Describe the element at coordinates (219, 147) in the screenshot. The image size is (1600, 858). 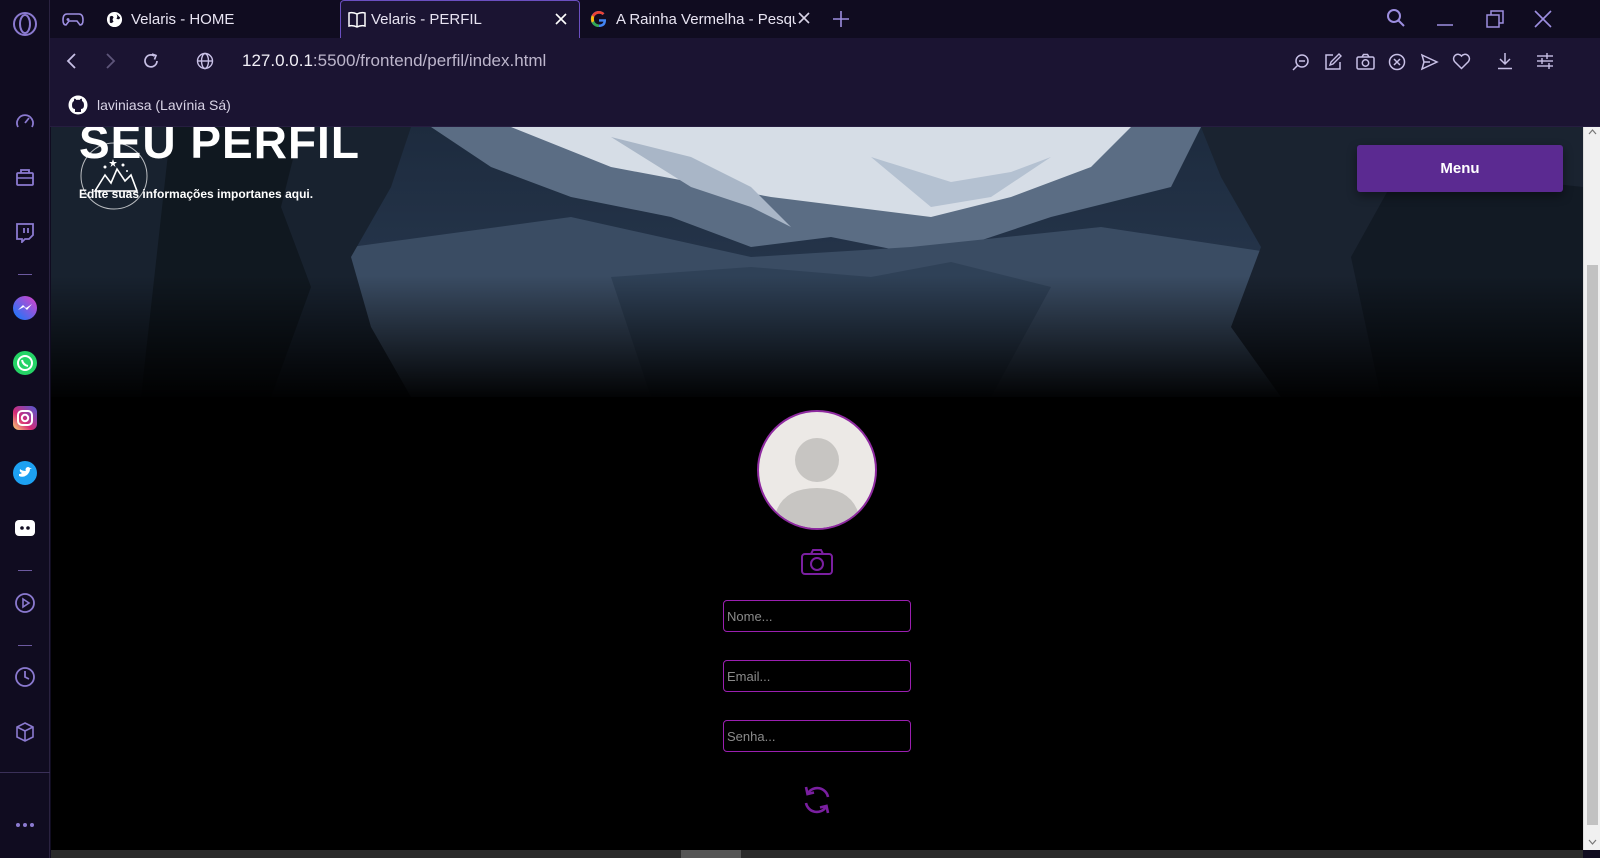
I see `page-title: SEU PERFIL` at that location.